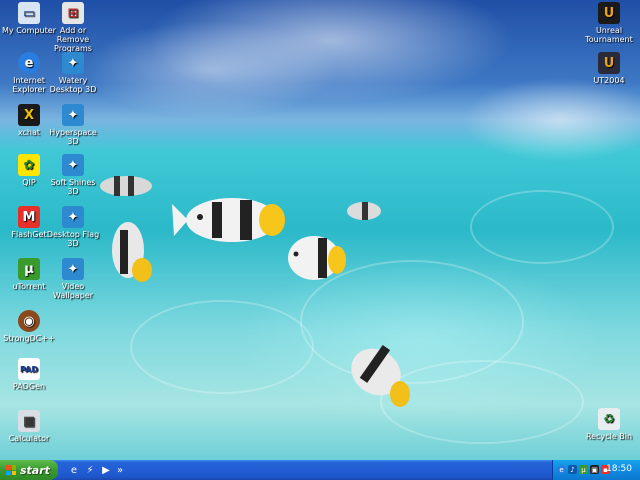  I want to click on icon-label: Desktop Flag 3D, so click(73, 239).